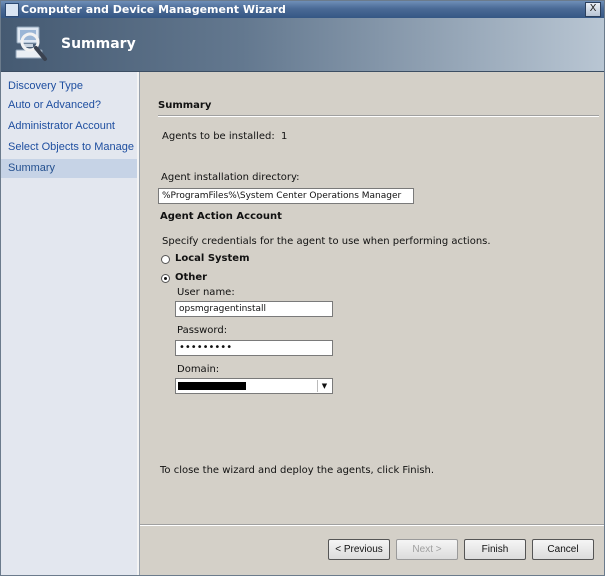 The image size is (605, 576). Describe the element at coordinates (302, 9) in the screenshot. I see `title-bar: Computer and Device Management Wizard X` at that location.